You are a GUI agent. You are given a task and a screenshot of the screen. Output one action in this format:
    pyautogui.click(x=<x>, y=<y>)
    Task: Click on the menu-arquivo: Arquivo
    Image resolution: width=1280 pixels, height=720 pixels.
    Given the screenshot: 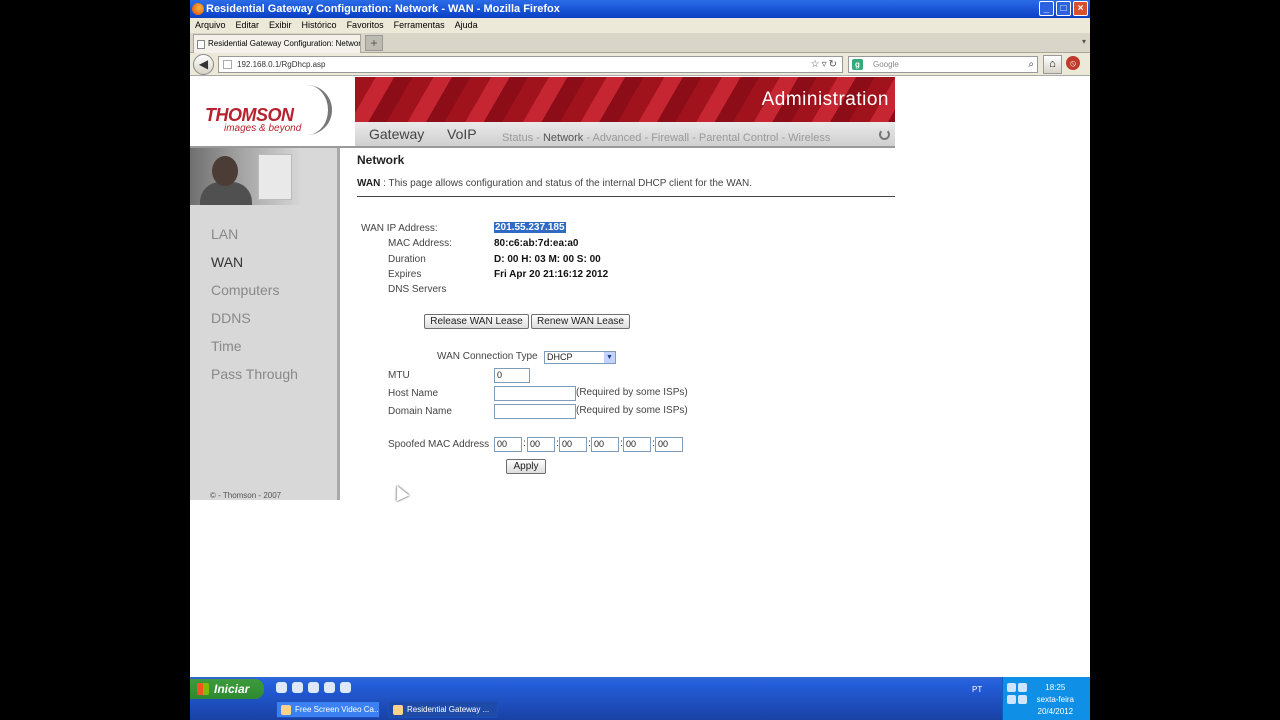 What is the action you would take?
    pyautogui.click(x=210, y=25)
    